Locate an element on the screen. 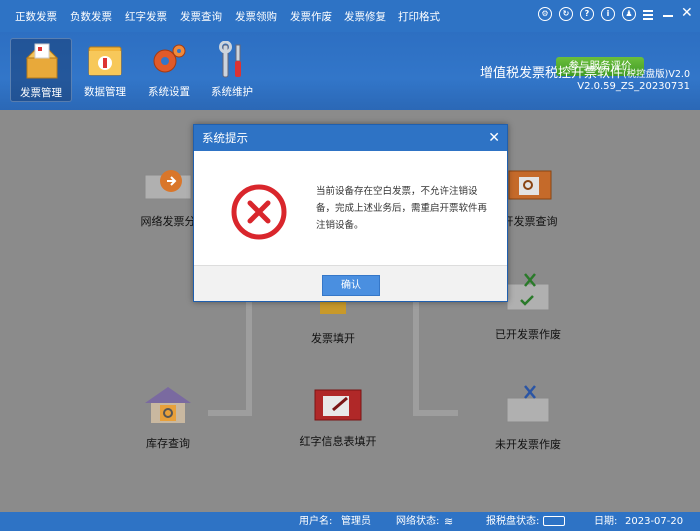 The height and width of the screenshot is (531, 700). tool-system-settings: 系统设置 is located at coordinates (169, 70).